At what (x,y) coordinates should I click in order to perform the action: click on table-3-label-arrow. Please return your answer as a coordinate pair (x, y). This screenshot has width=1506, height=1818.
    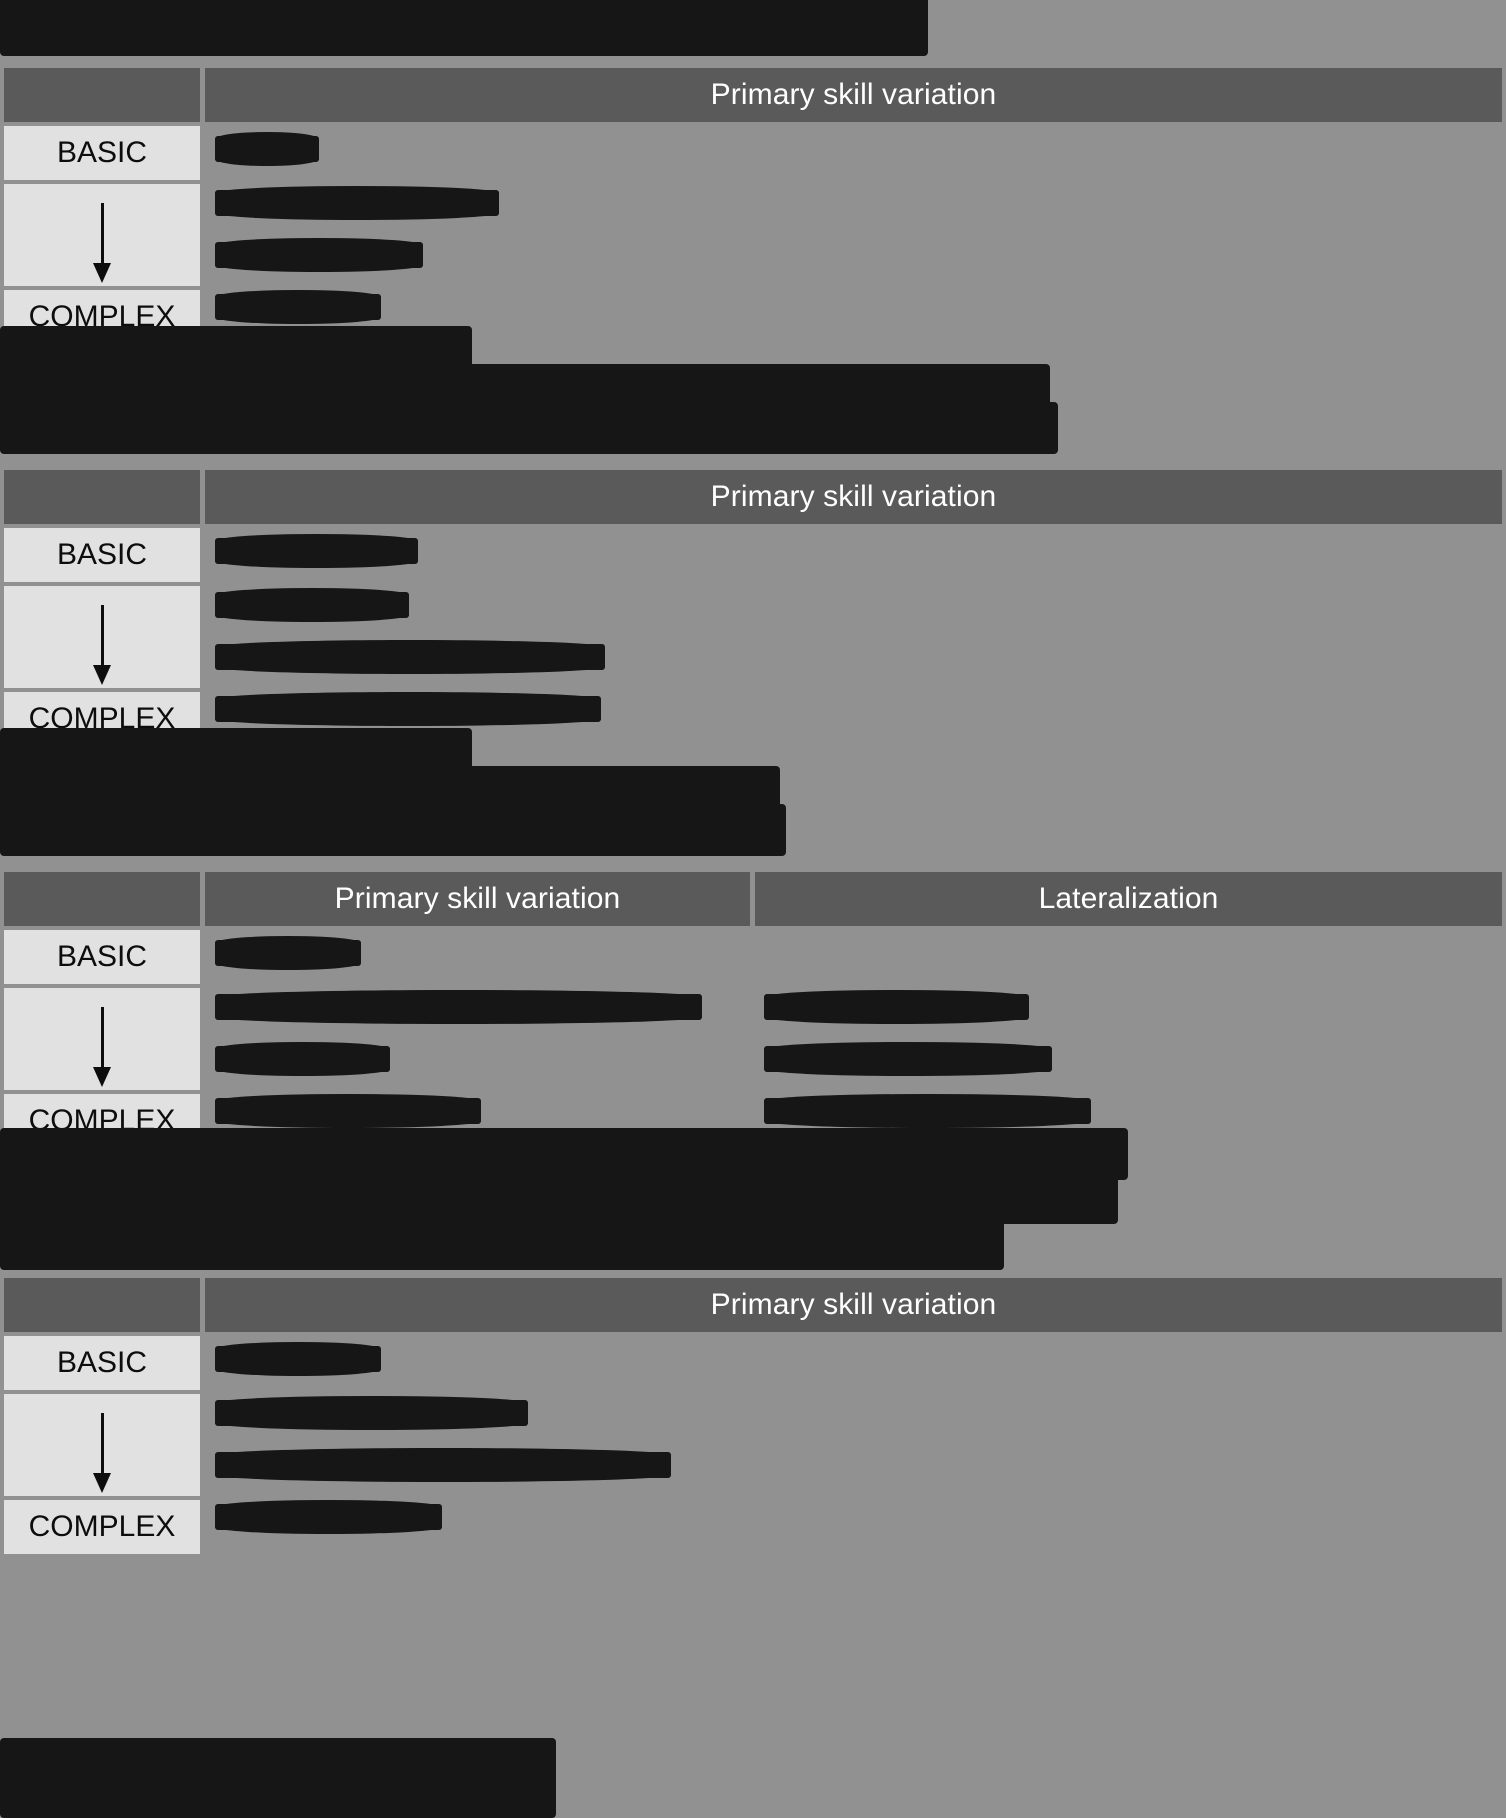
    Looking at the image, I should click on (102, 1039).